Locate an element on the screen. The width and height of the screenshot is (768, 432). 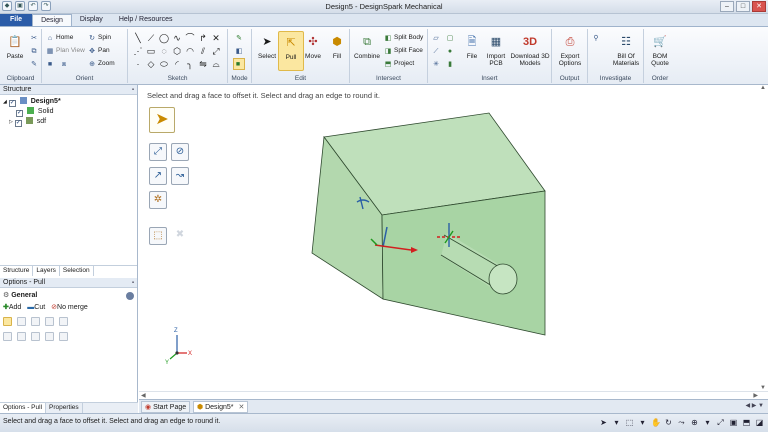
sketch-mode-button: ✎ is located at coordinates (240, 38).